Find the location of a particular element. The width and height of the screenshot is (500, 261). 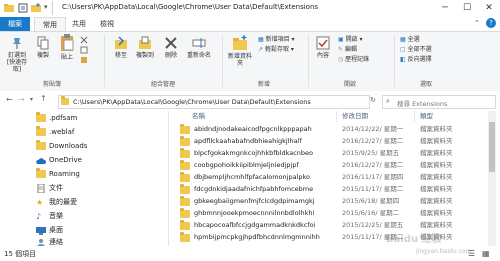

paste-shortcut-button is located at coordinates (84, 61).